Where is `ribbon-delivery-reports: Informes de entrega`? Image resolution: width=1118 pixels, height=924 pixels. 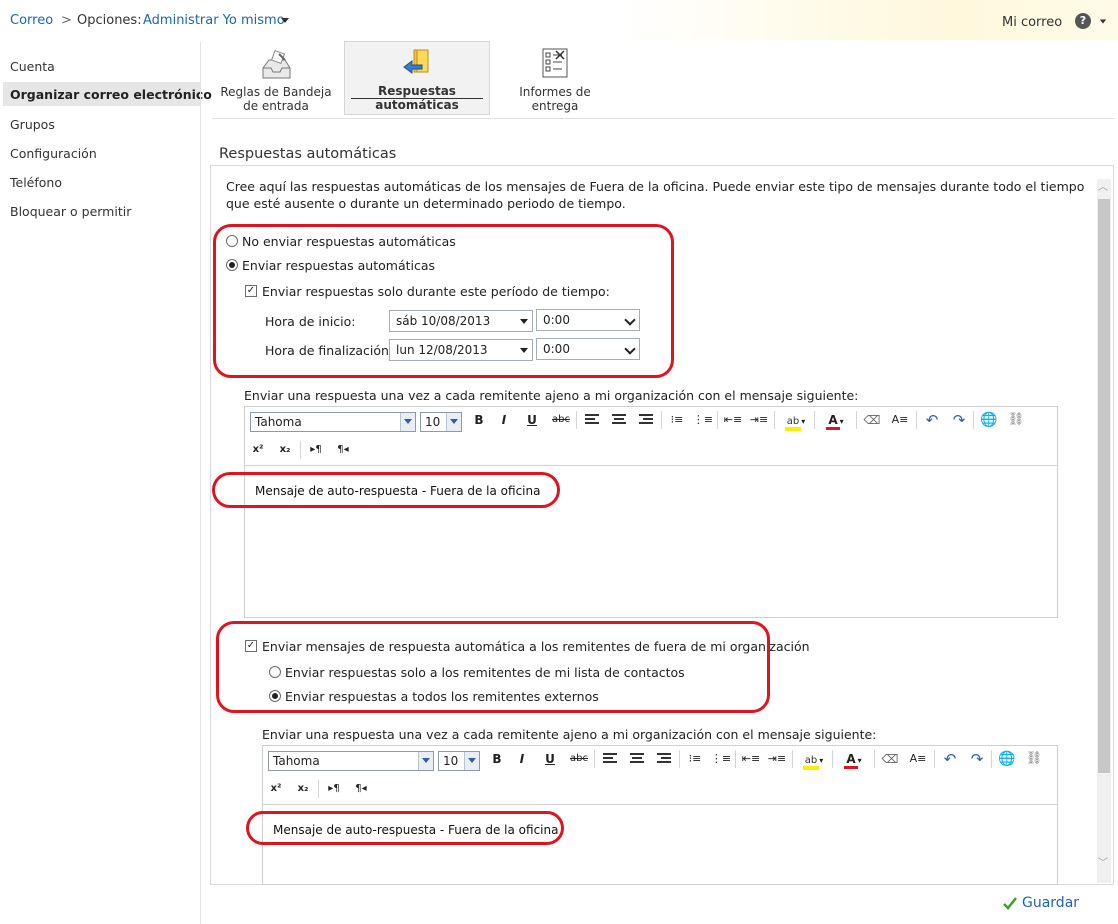 ribbon-delivery-reports: Informes de entrega is located at coordinates (555, 80).